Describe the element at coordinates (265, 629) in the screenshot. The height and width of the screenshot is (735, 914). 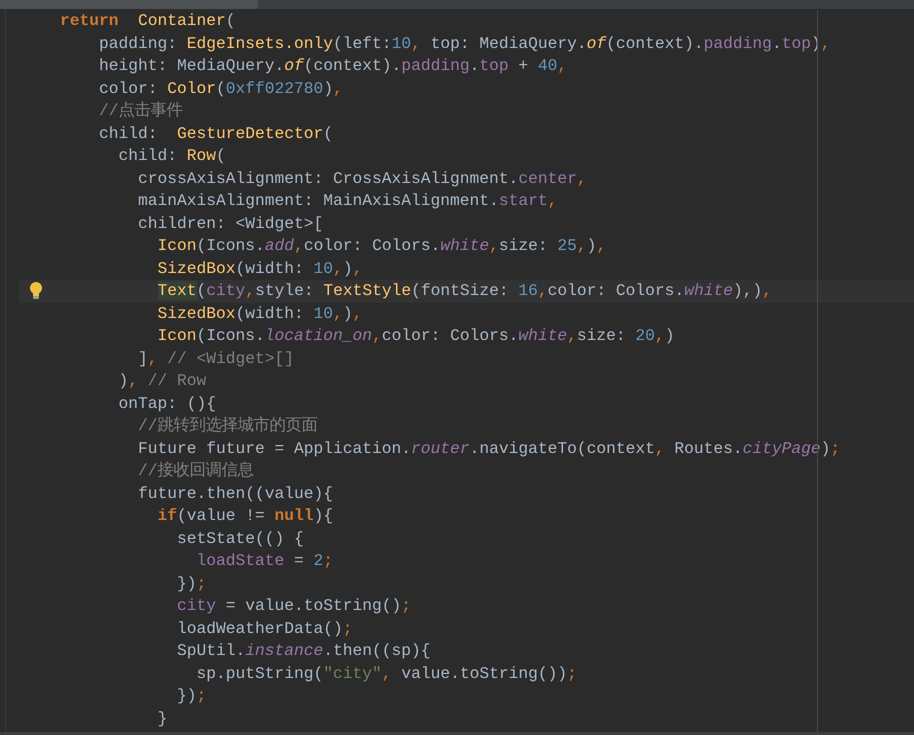
I see `code-line: loadWeatherData();` at that location.